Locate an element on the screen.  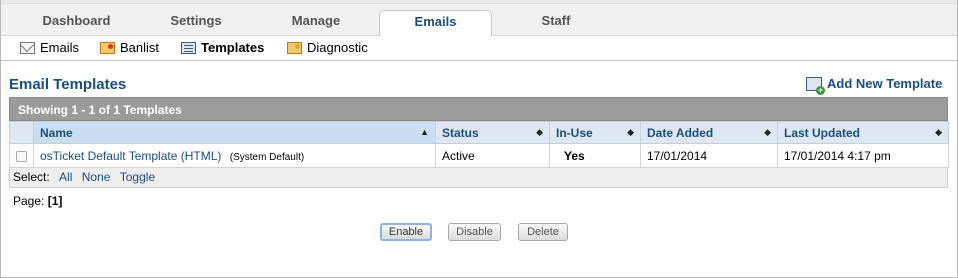
current-page: [1] is located at coordinates (55, 201).